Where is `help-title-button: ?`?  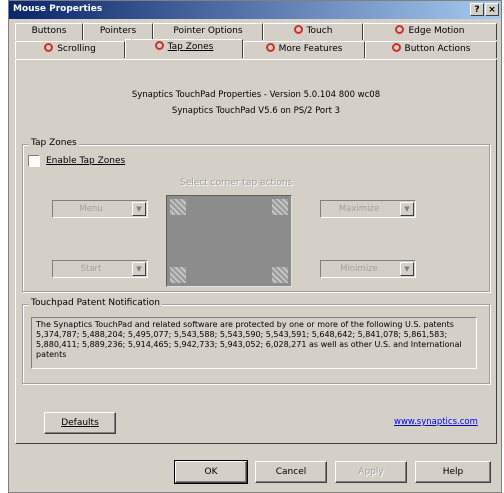 help-title-button: ? is located at coordinates (477, 9).